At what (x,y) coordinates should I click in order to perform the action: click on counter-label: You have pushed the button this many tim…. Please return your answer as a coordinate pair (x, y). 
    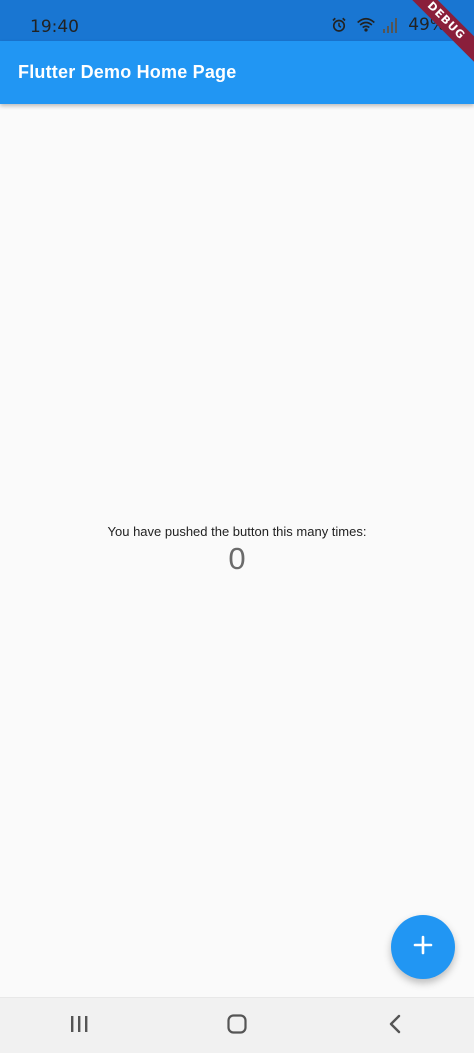
    Looking at the image, I should click on (237, 531).